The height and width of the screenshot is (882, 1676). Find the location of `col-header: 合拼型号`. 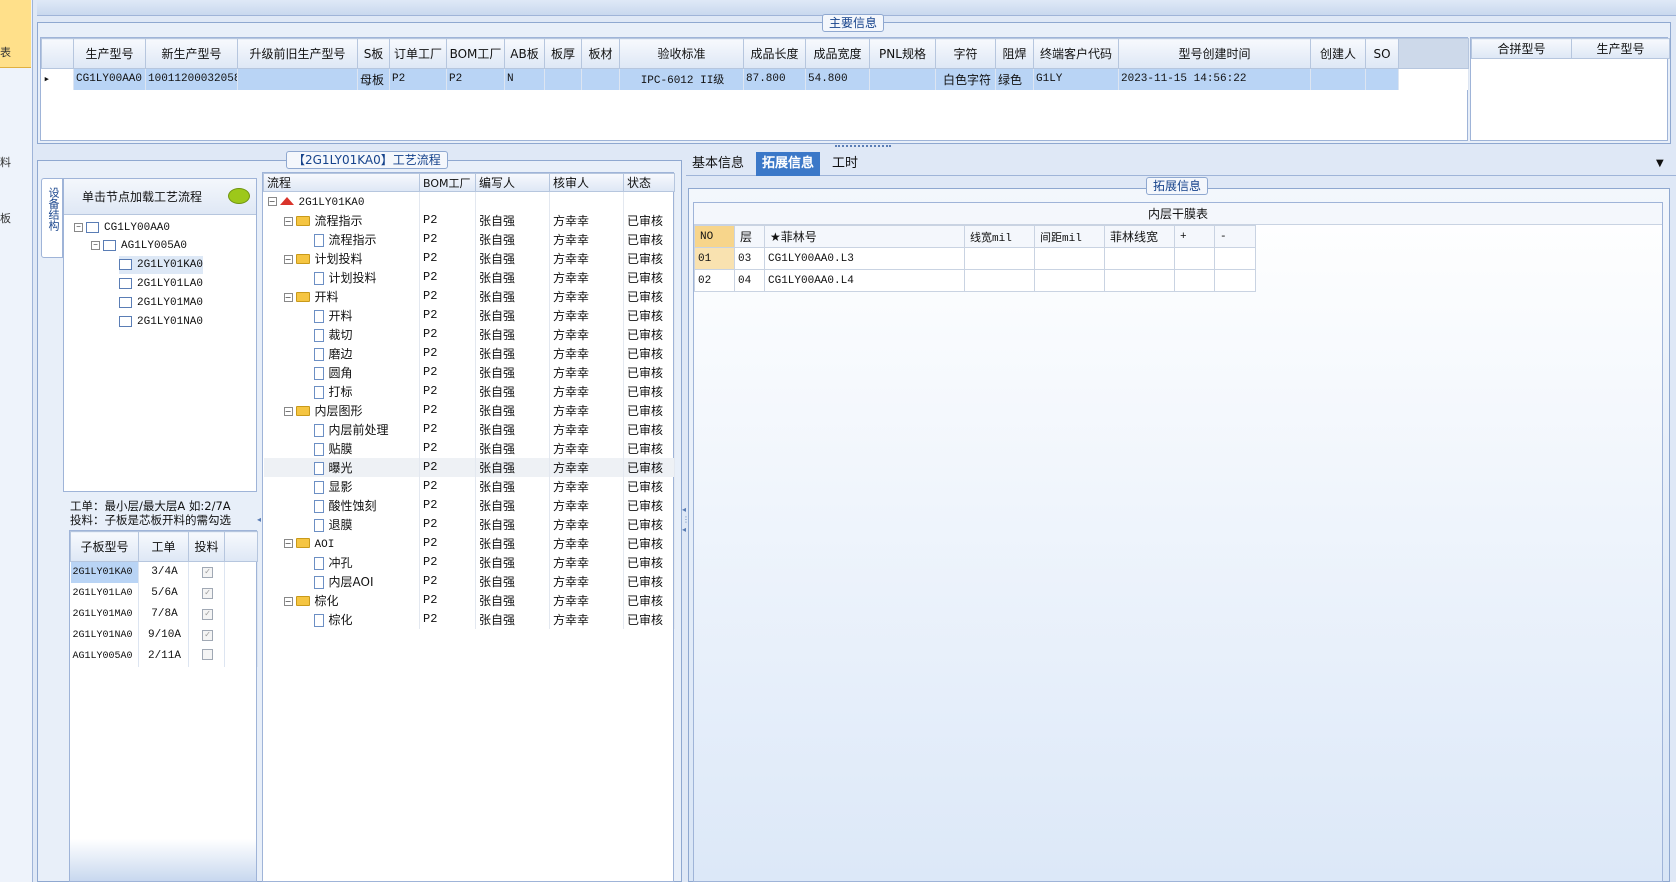

col-header: 合拼型号 is located at coordinates (1521, 48).